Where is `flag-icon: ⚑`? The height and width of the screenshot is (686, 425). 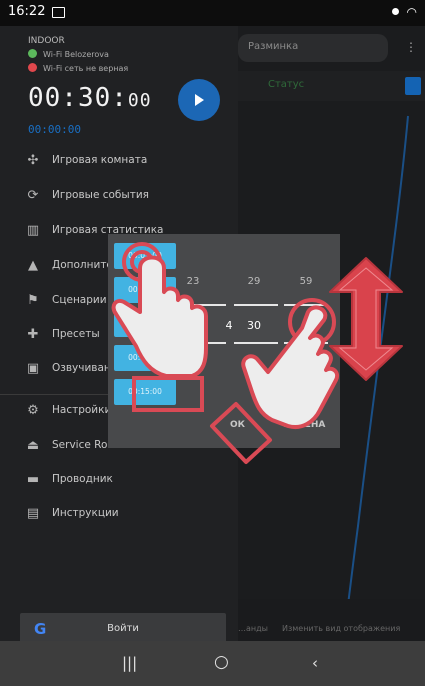
flag-icon: ⚑ is located at coordinates (33, 300).